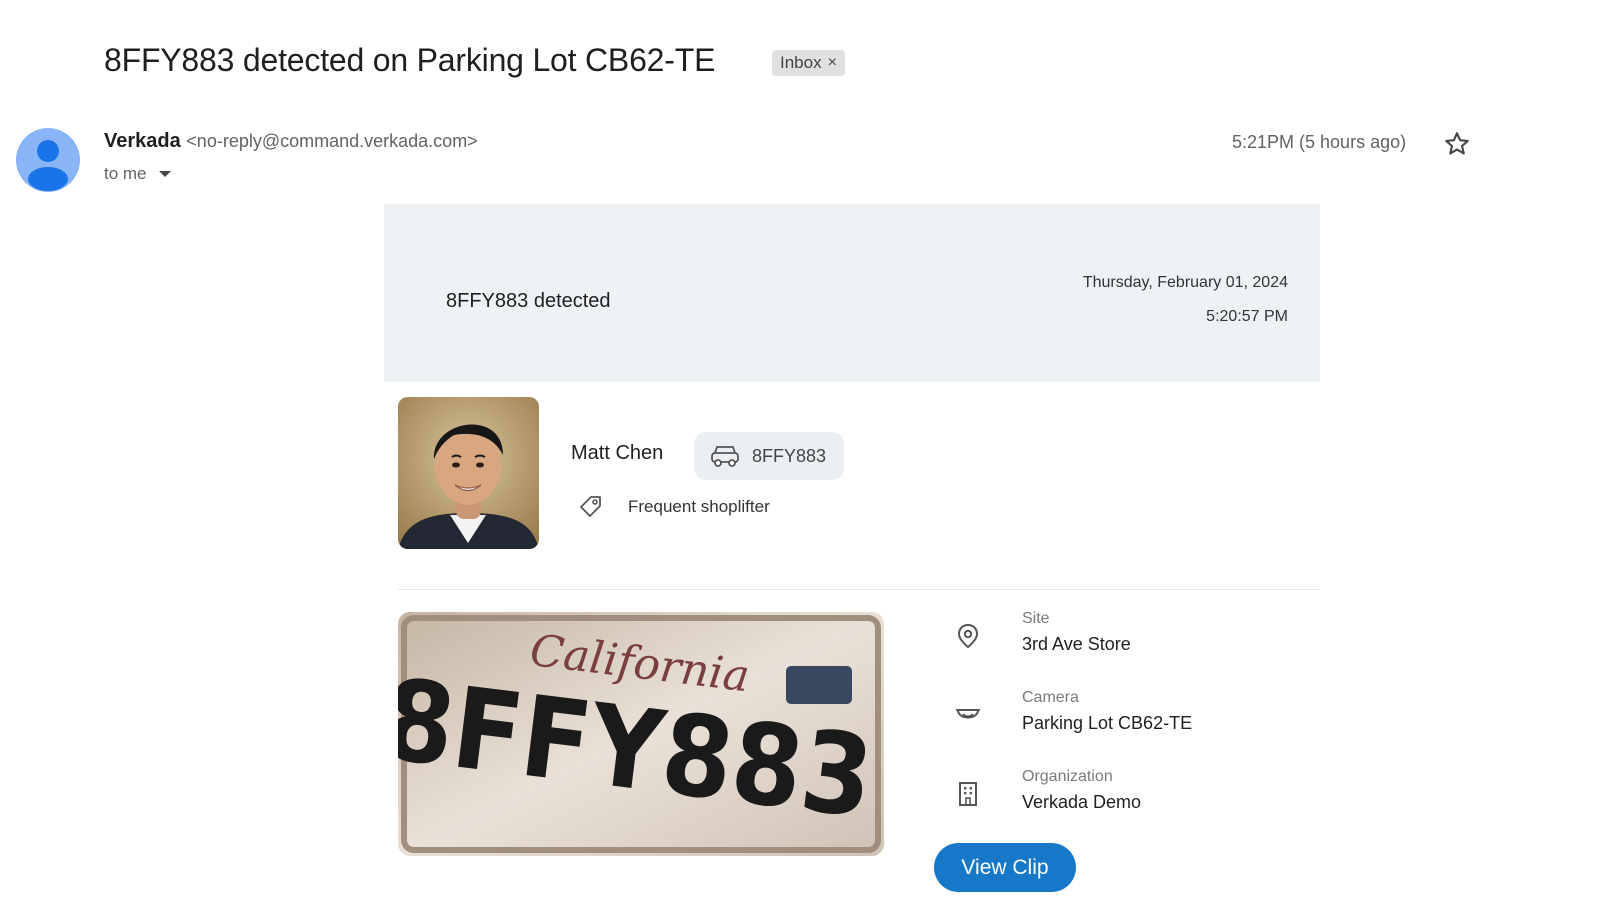 The width and height of the screenshot is (1602, 902). What do you see at coordinates (1457, 144) in the screenshot?
I see `star-icon` at bounding box center [1457, 144].